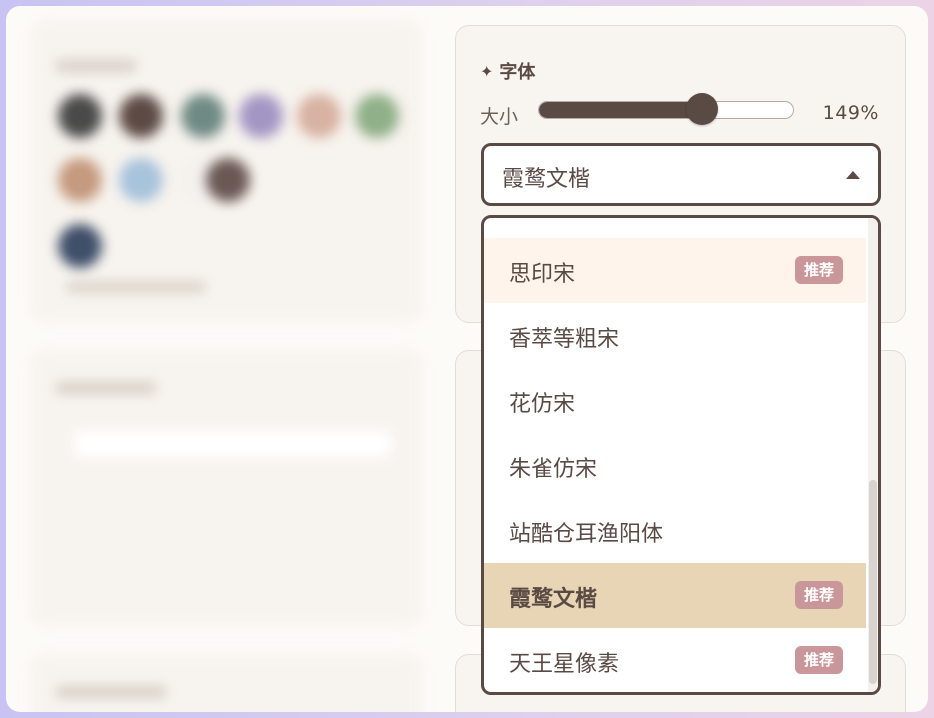  I want to click on font-size-value: 149%, so click(850, 113).